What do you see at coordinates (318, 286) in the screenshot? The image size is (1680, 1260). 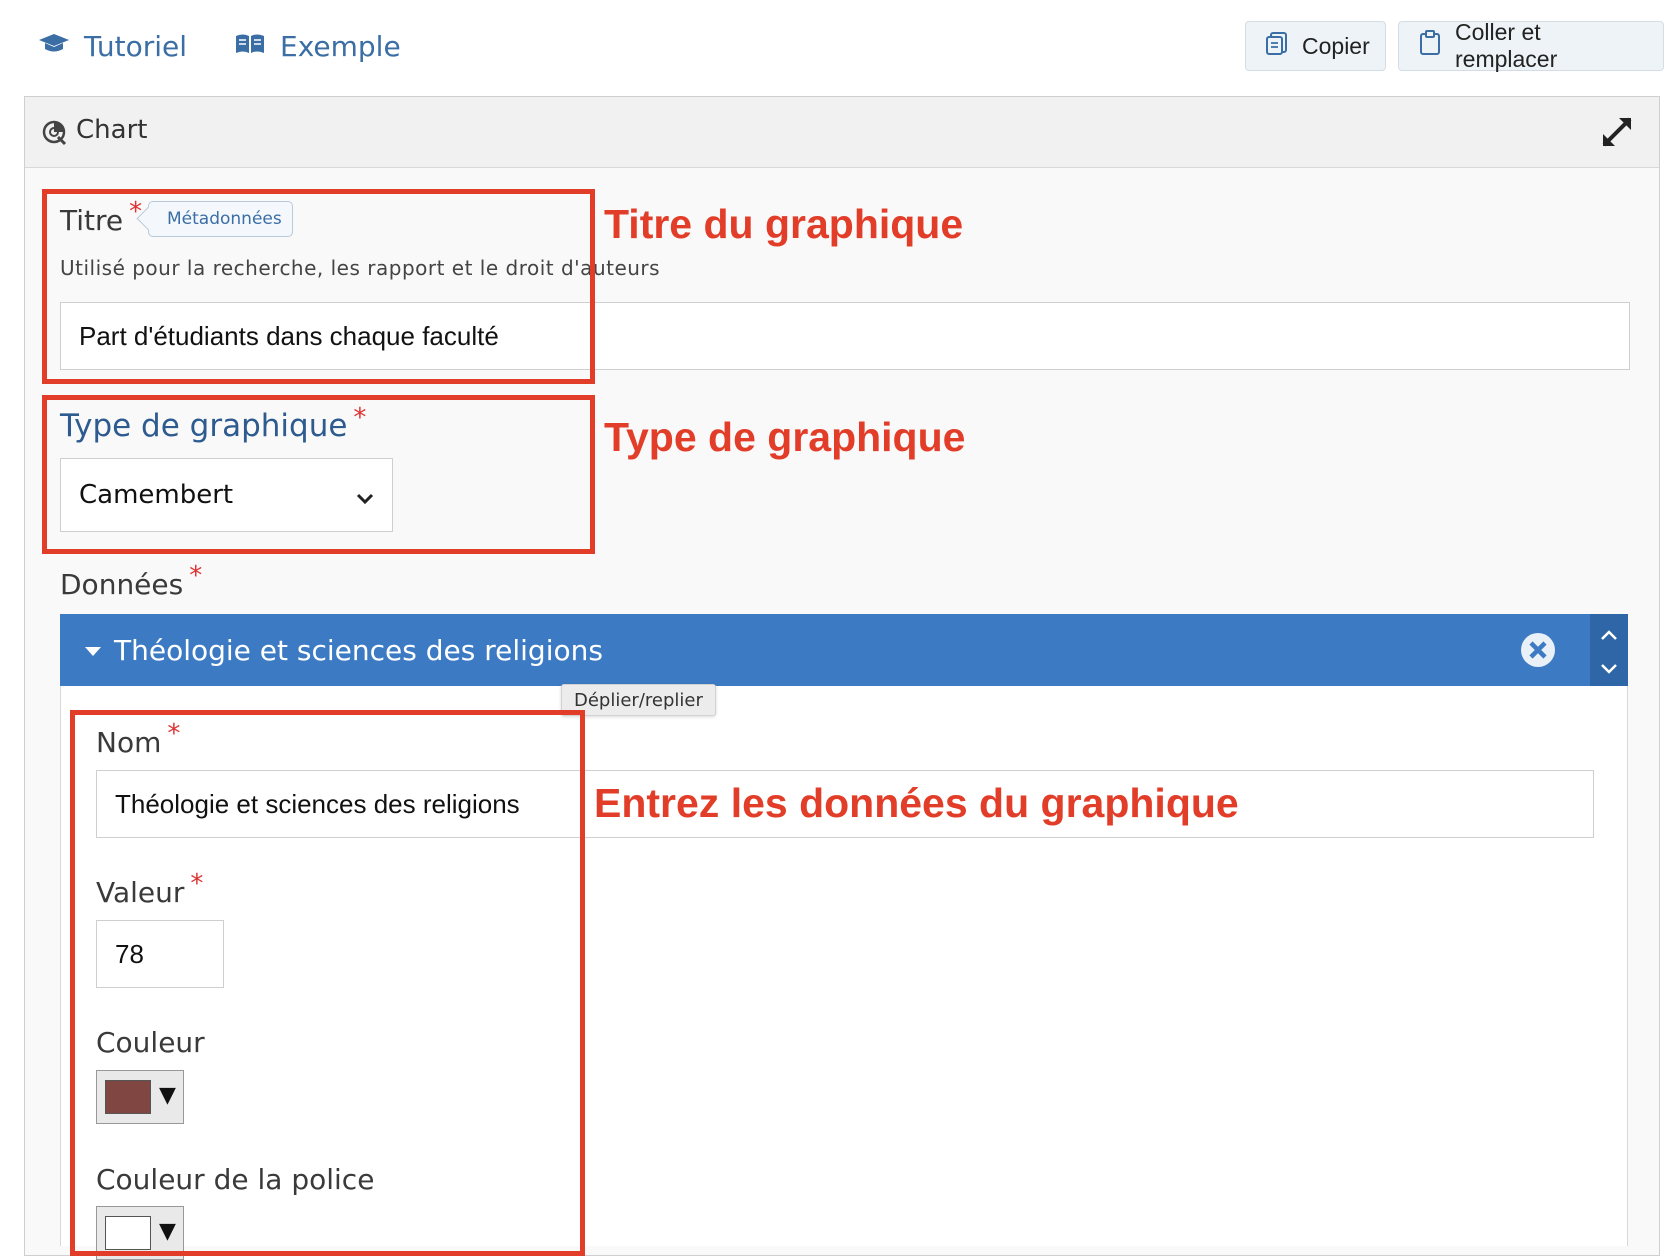 I see `annotation-box-title` at bounding box center [318, 286].